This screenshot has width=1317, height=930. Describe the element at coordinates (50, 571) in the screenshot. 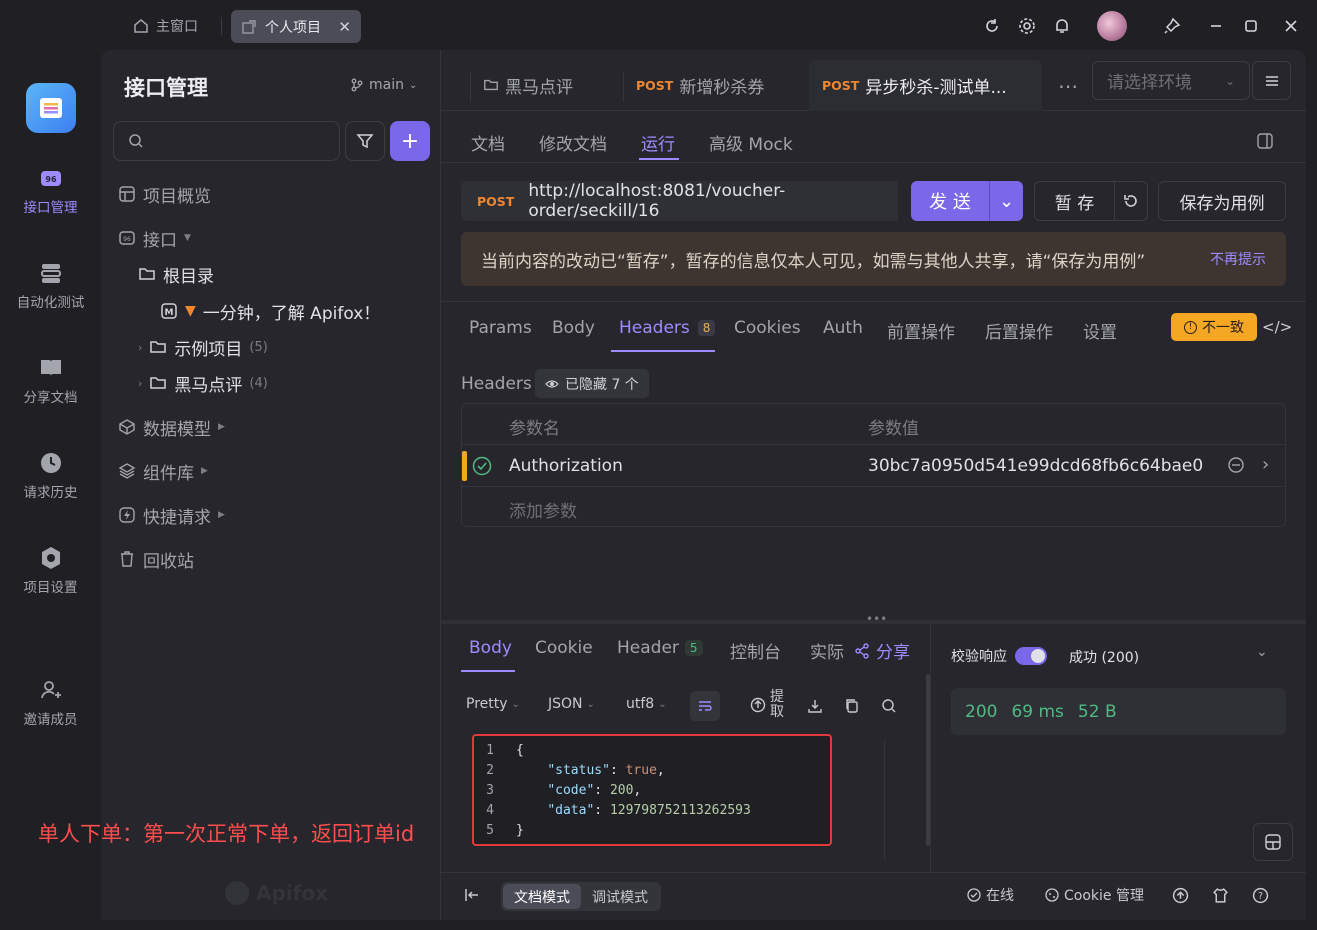

I see `rail-project-settings: 项目设置` at that location.